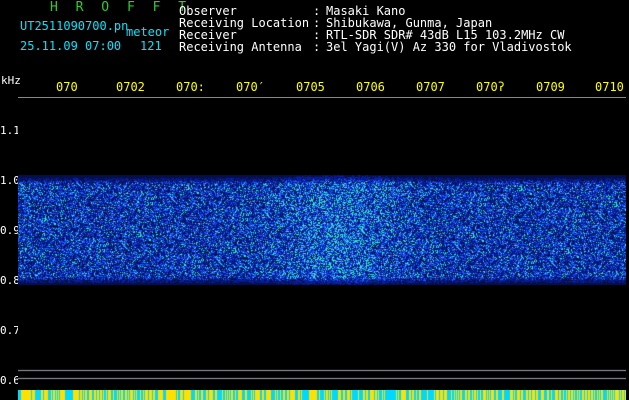 Image resolution: width=629 pixels, height=400 pixels. Describe the element at coordinates (67, 87) in the screenshot. I see `x-tick-label: 070` at that location.